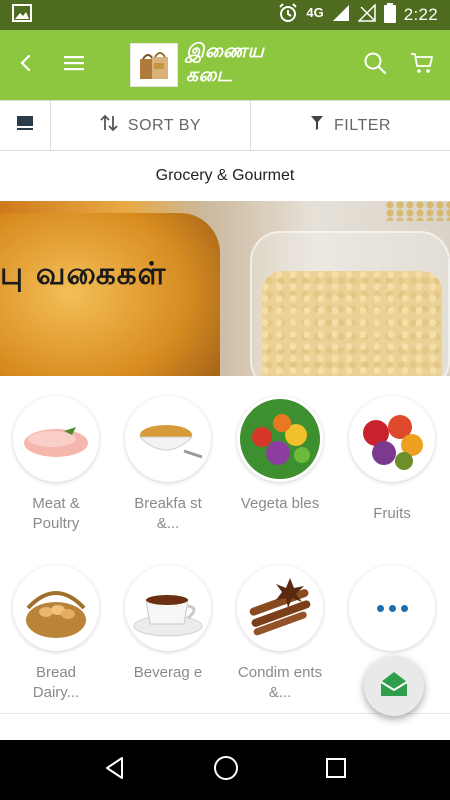 The height and width of the screenshot is (800, 450). I want to click on filter-button: FILTER, so click(350, 125).